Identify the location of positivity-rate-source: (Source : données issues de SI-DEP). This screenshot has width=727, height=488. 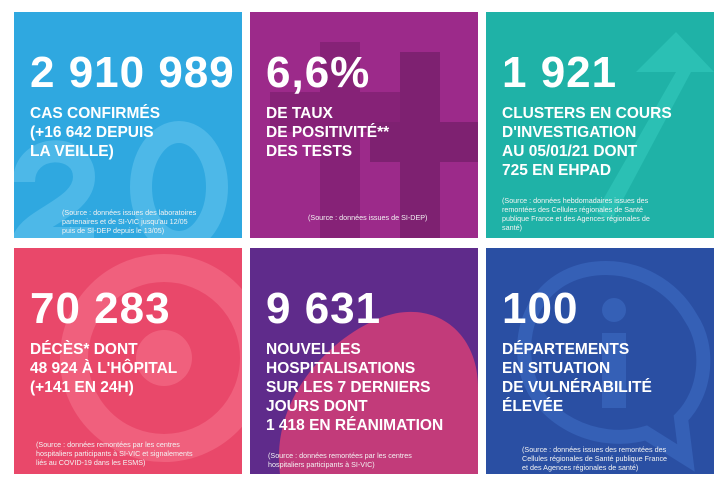
(368, 217).